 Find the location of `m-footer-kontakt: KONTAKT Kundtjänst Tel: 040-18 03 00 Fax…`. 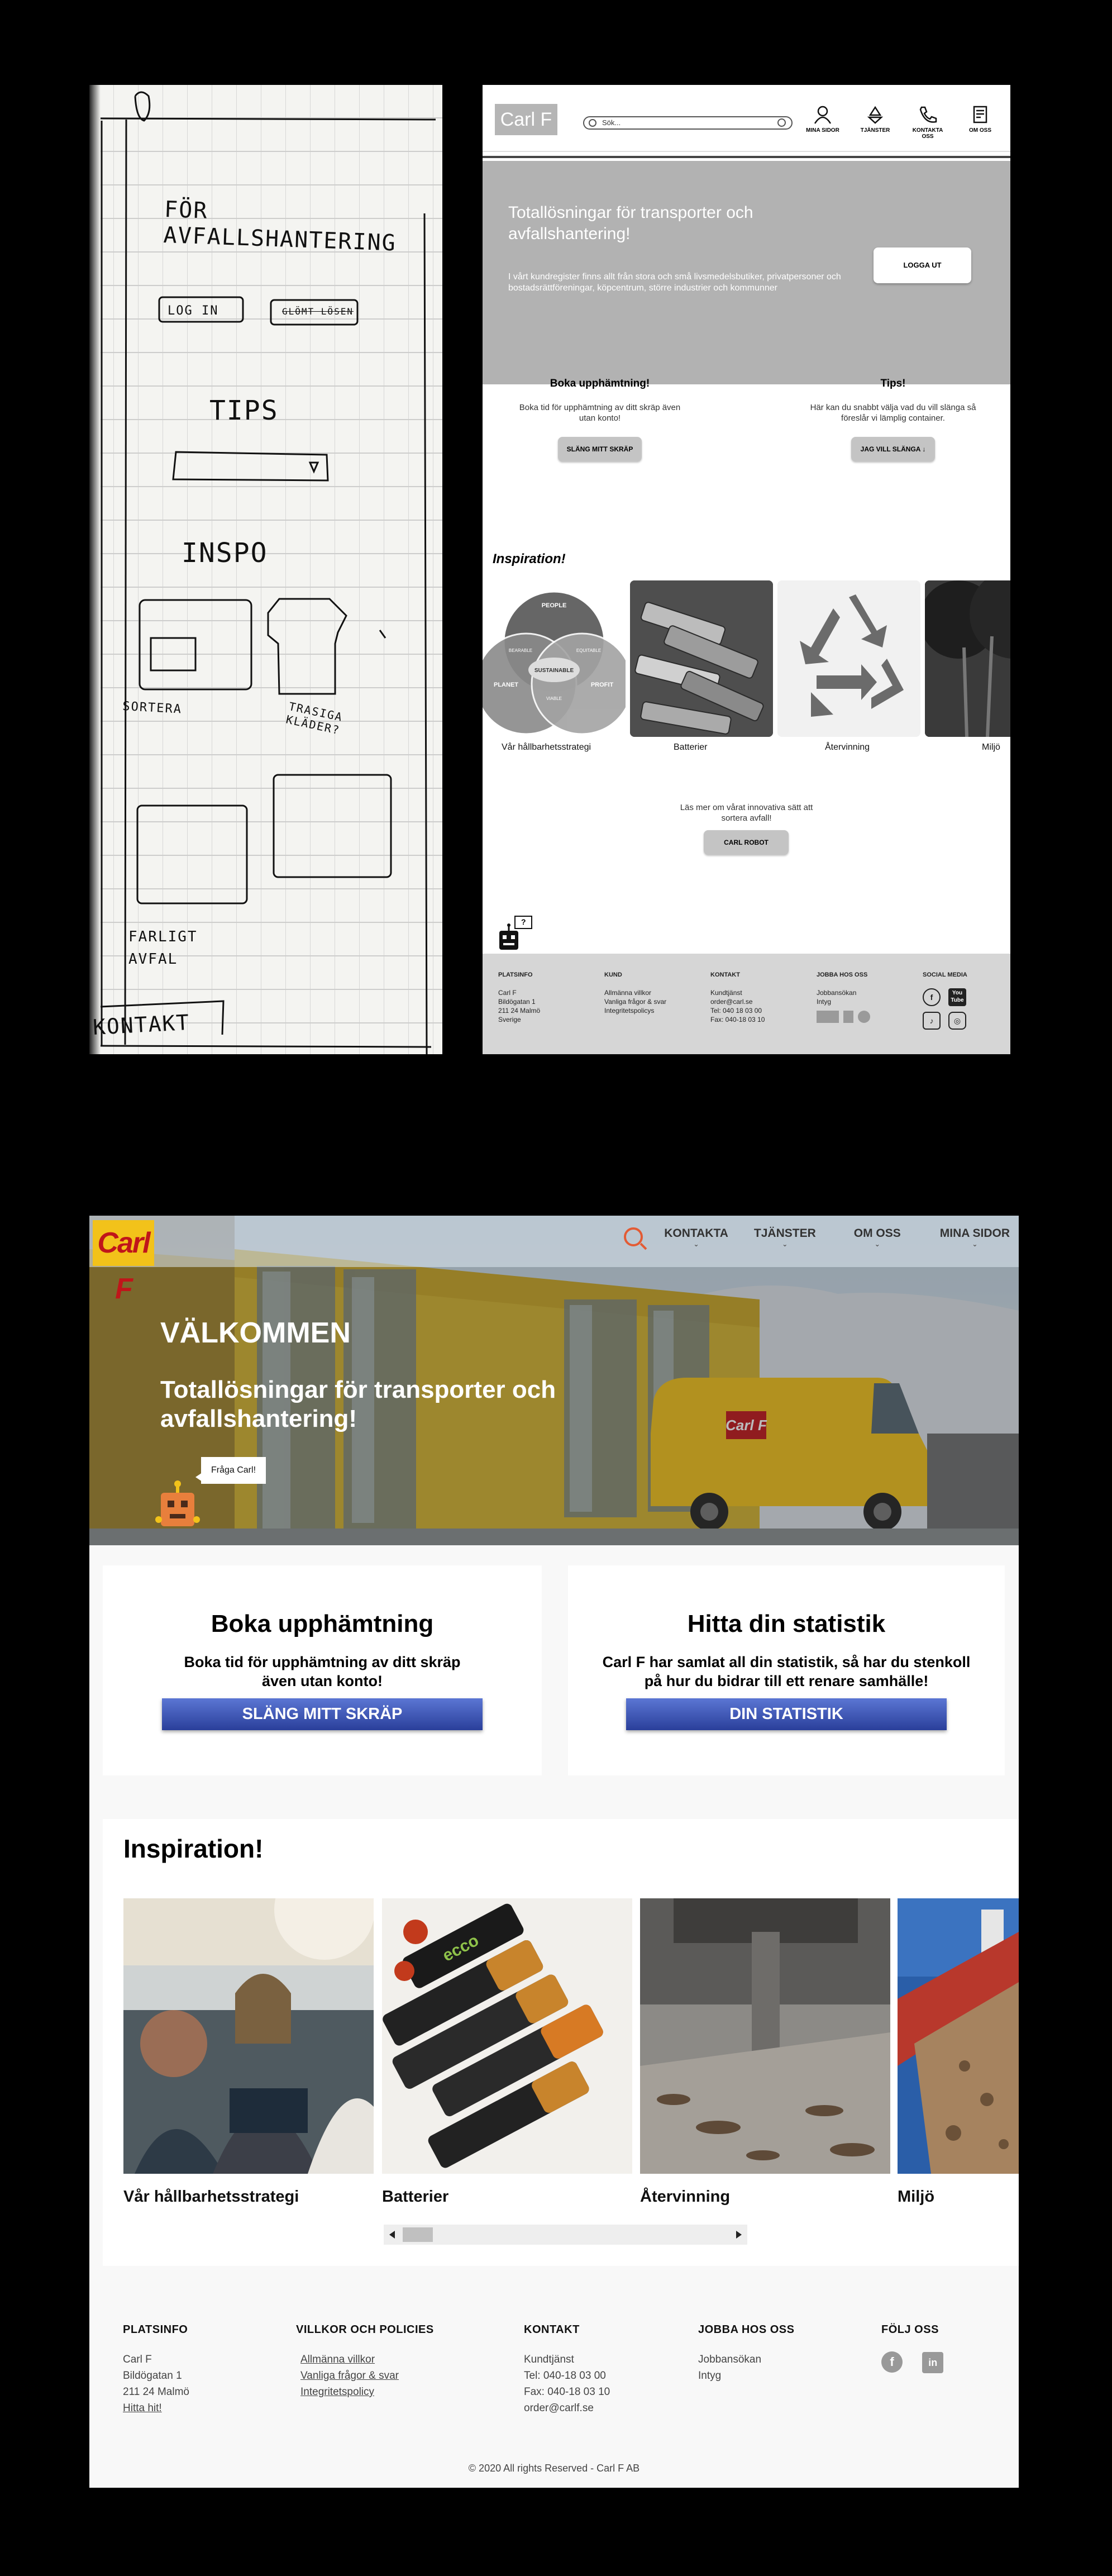

m-footer-kontakt: KONTAKT Kundtjänst Tel: 040-18 03 00 Fax… is located at coordinates (567, 2369).